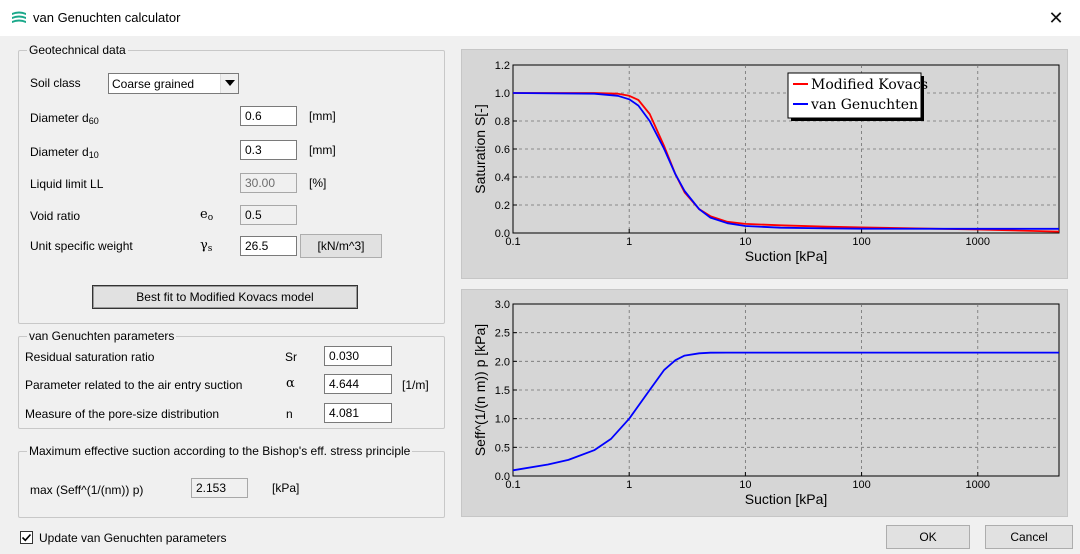 The height and width of the screenshot is (554, 1080). Describe the element at coordinates (268, 246) in the screenshot. I see `unit-weight-input: 26.5` at that location.